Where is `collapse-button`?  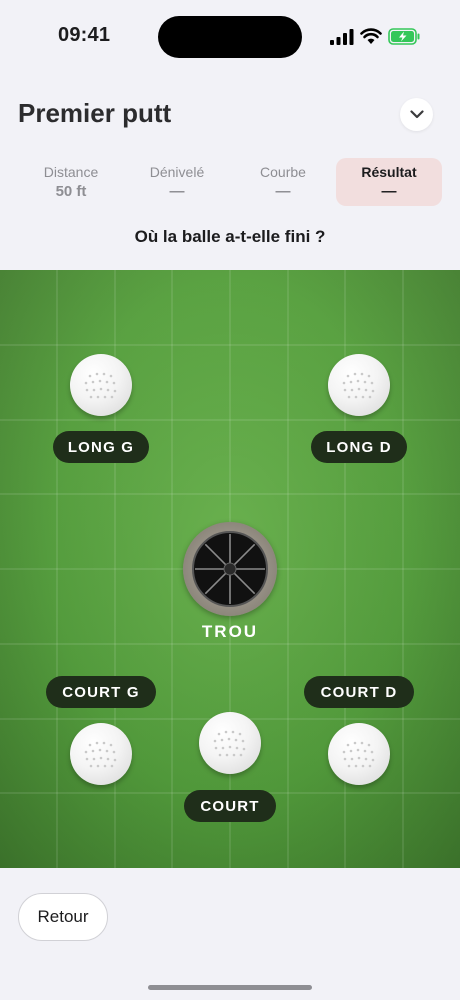
collapse-button is located at coordinates (416, 114).